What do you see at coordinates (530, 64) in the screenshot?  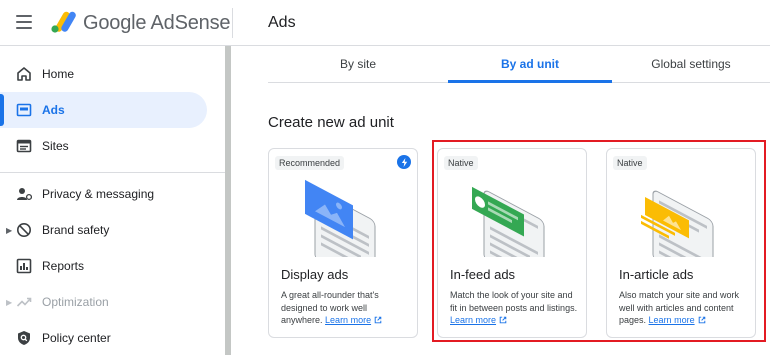 I see `tab-by-ad-unit: By ad unit` at bounding box center [530, 64].